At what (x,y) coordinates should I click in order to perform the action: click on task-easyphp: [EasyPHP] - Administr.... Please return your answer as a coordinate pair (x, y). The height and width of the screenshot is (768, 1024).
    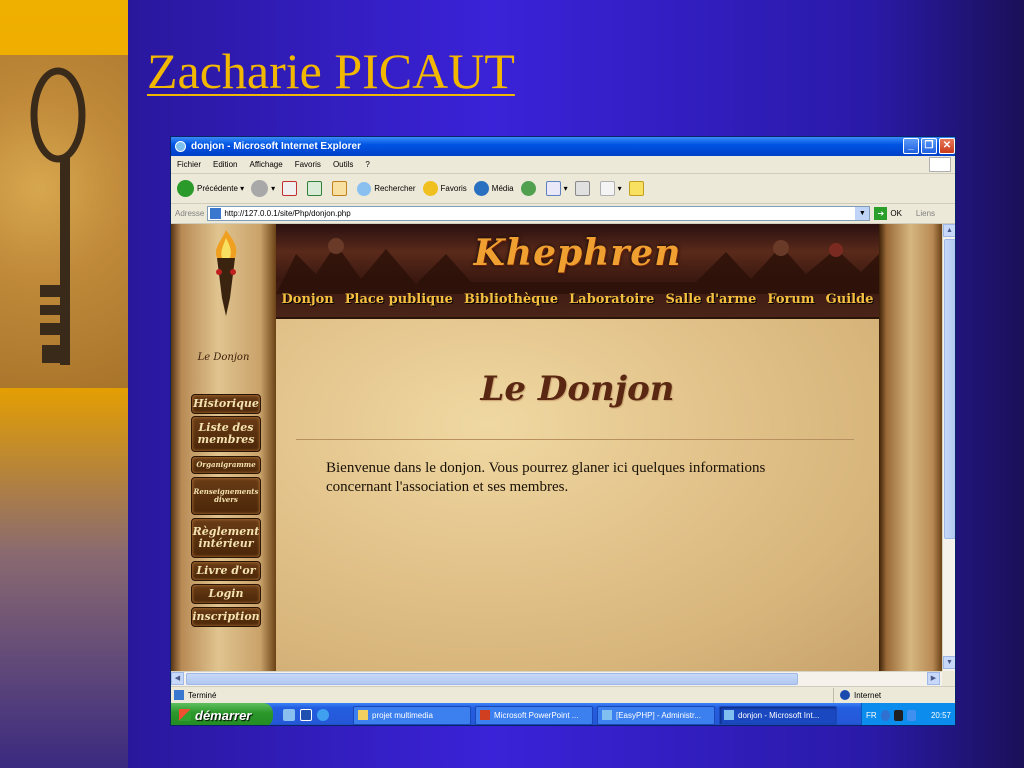
    Looking at the image, I should click on (656, 715).